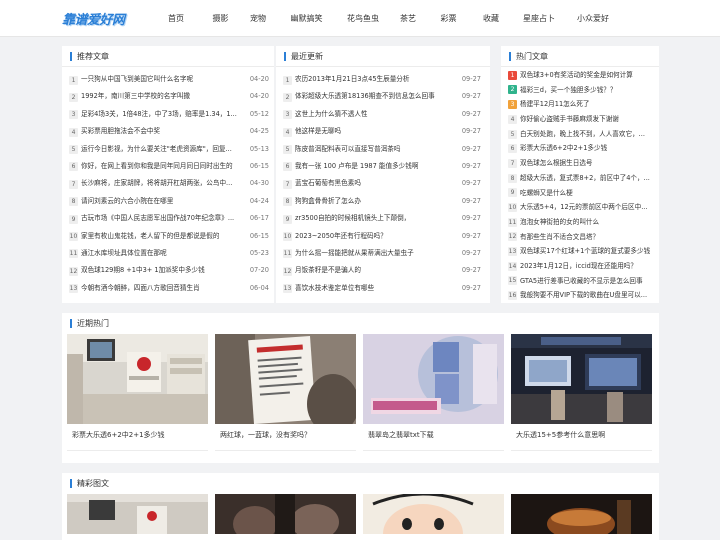 The image size is (720, 540). What do you see at coordinates (587, 119) in the screenshot?
I see `article-link: 你好偷心盗贼手书藤麻烦发下谢谢` at bounding box center [587, 119].